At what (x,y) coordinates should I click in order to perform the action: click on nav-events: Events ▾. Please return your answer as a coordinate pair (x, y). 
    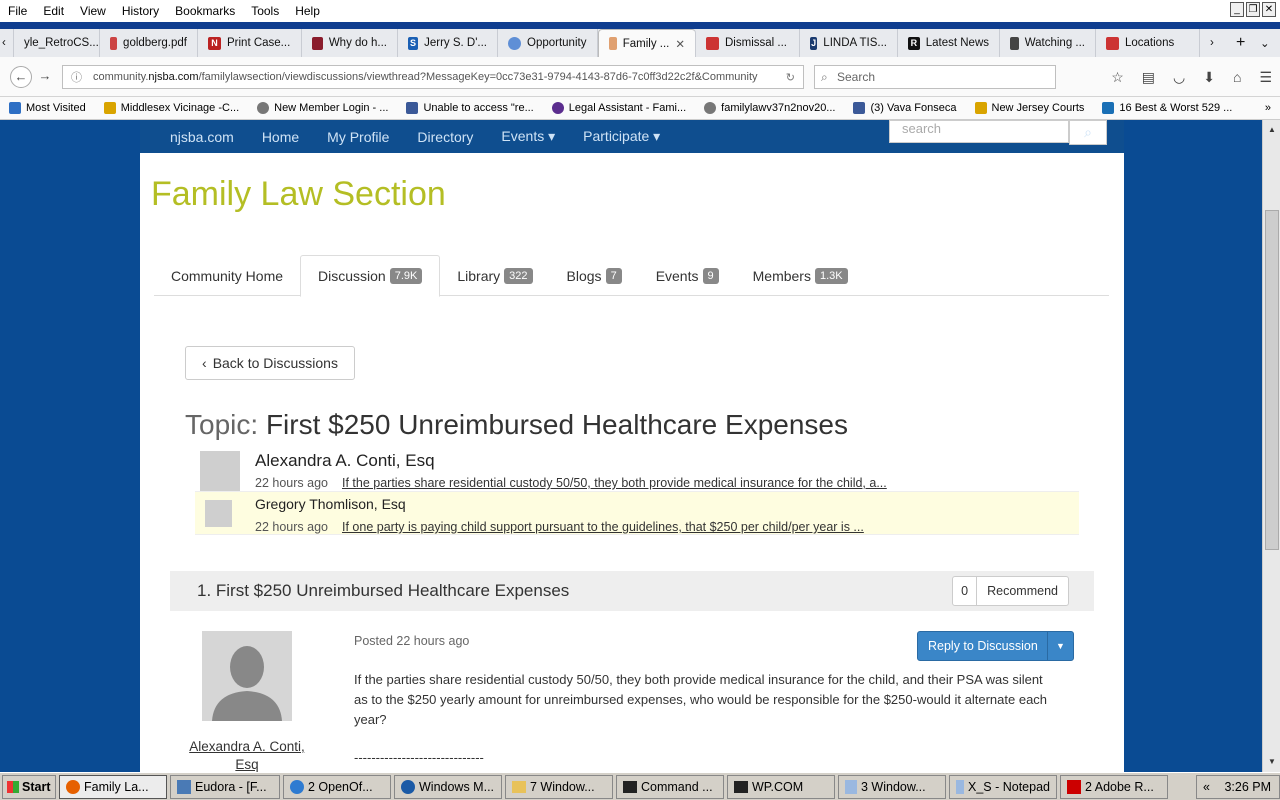
    Looking at the image, I should click on (528, 136).